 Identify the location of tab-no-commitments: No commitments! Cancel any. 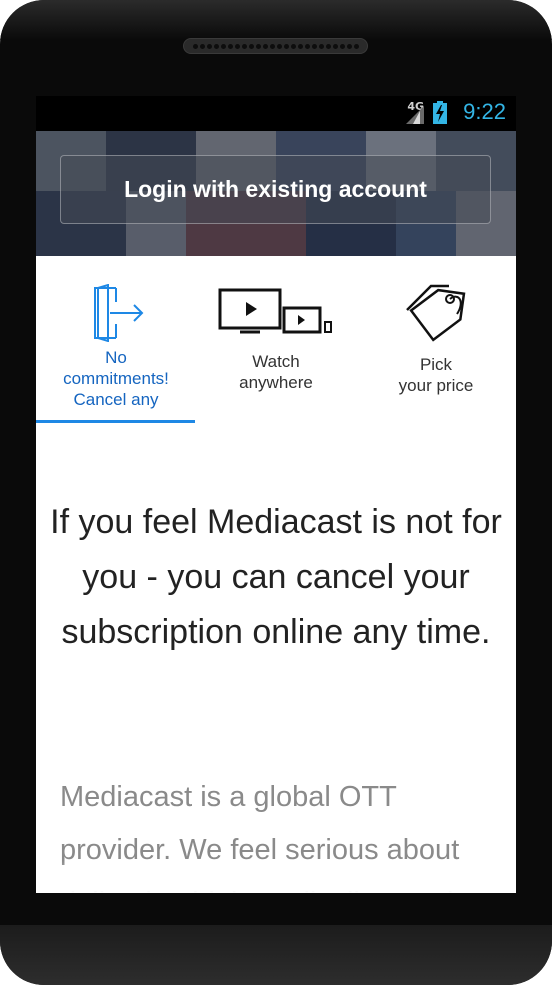
(116, 340).